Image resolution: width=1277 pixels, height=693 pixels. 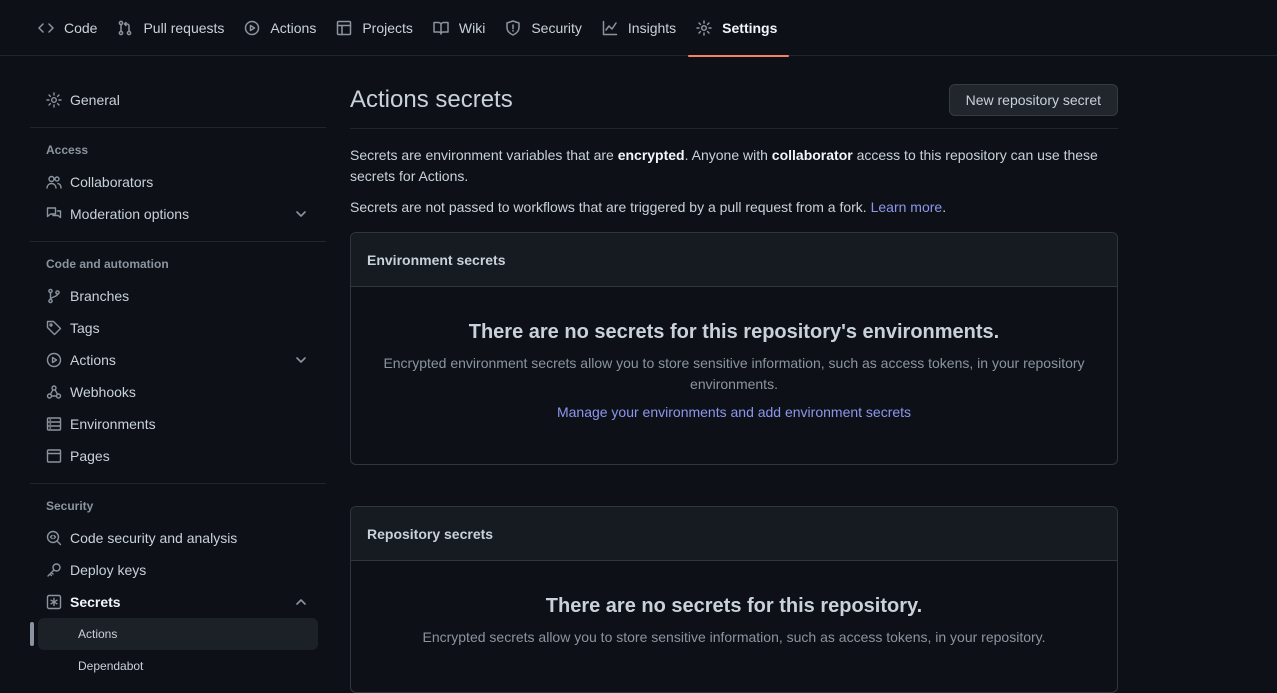 I want to click on book-icon, so click(x=441, y=28).